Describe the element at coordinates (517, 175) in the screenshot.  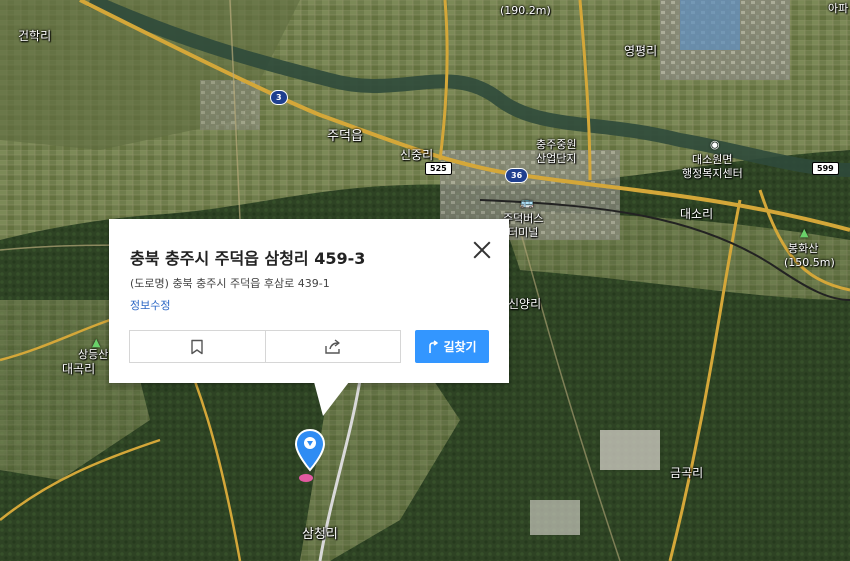
I see `road-shield-36: 36` at that location.